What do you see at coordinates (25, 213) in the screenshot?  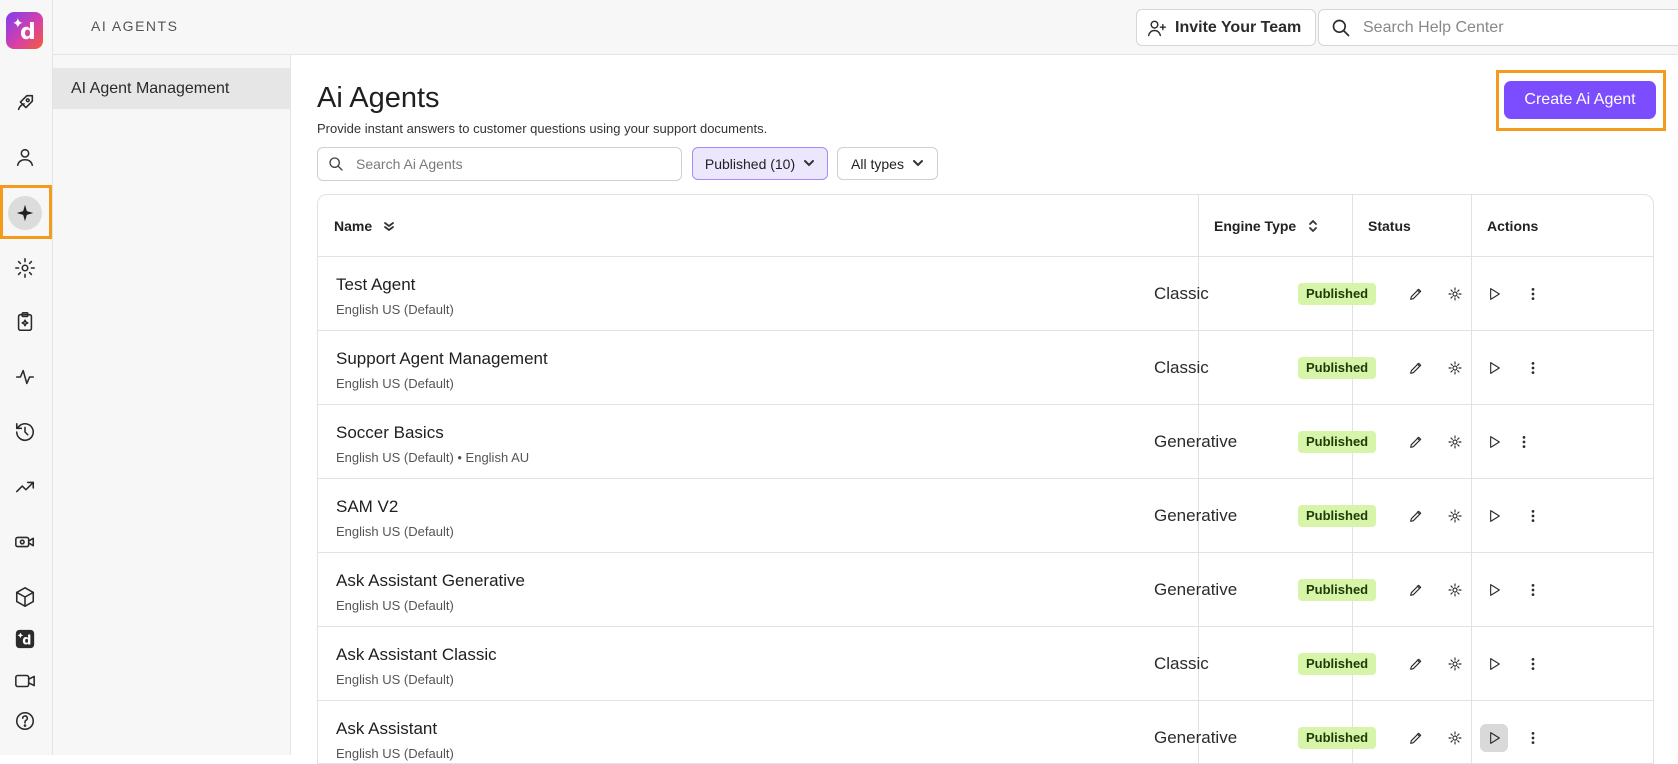 I see `sparkle-icon` at bounding box center [25, 213].